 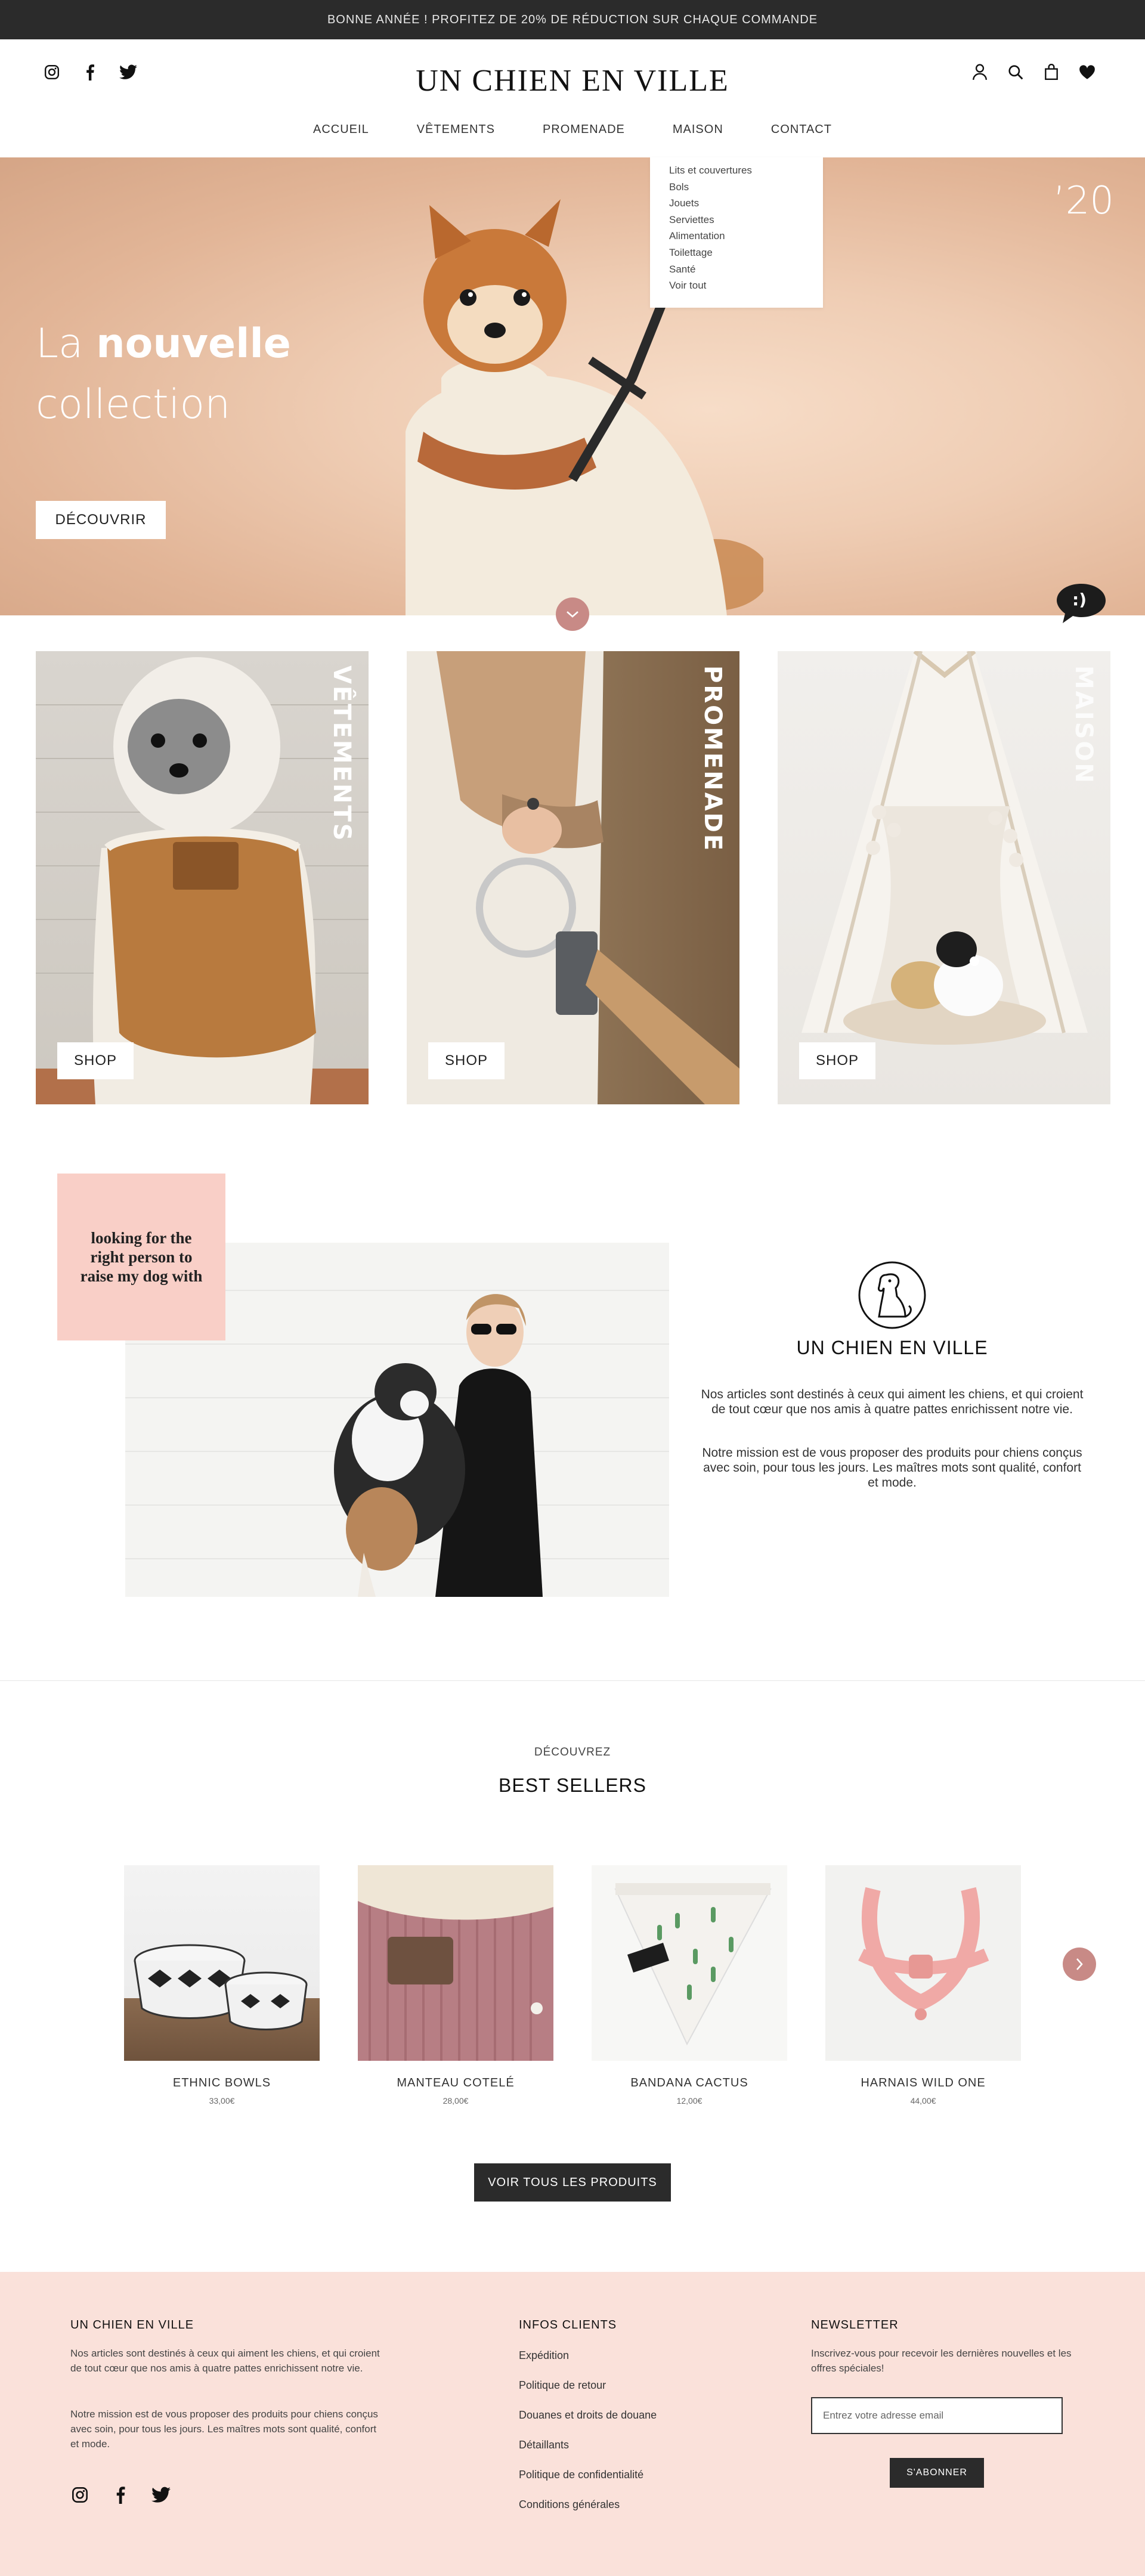 What do you see at coordinates (736, 286) in the screenshot?
I see `dropdown-item-voir-tout: Voir tout` at bounding box center [736, 286].